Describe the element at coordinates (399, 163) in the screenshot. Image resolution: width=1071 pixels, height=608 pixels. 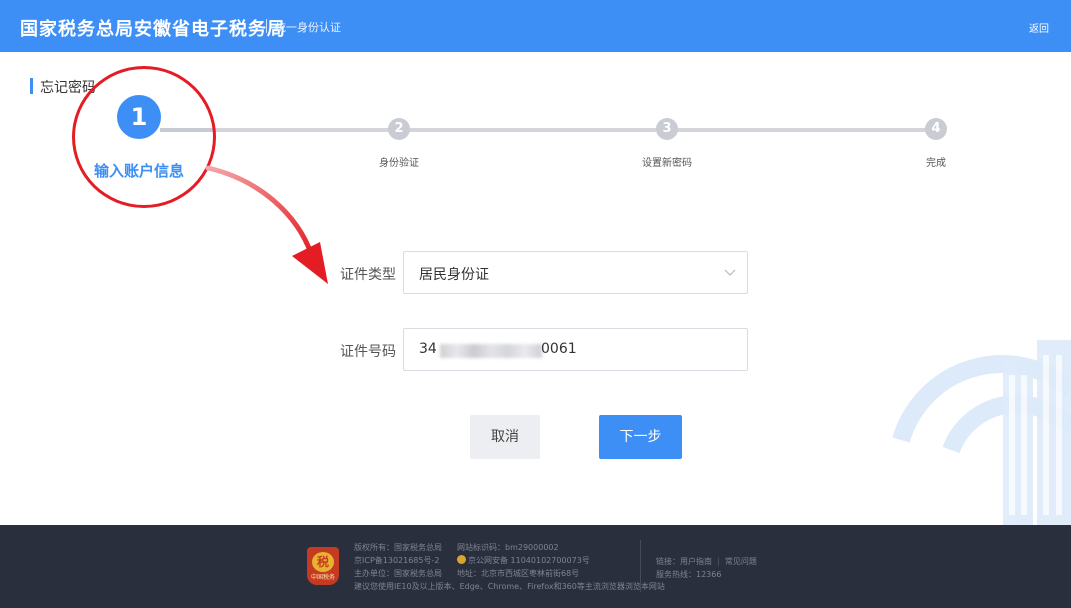
I see `step-2-label: 身份验证` at that location.